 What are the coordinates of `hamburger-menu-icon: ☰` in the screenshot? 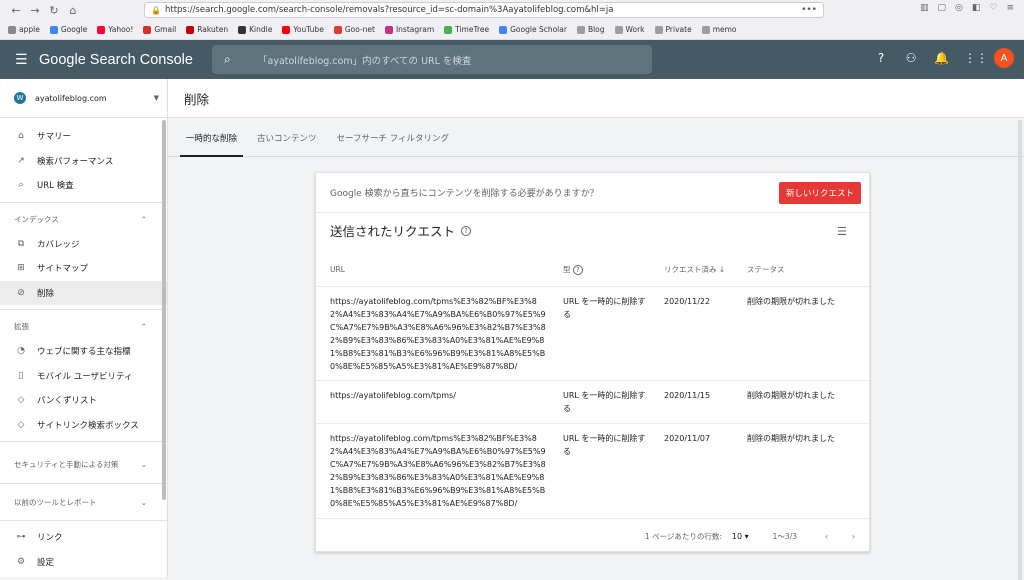 It's located at (22, 60).